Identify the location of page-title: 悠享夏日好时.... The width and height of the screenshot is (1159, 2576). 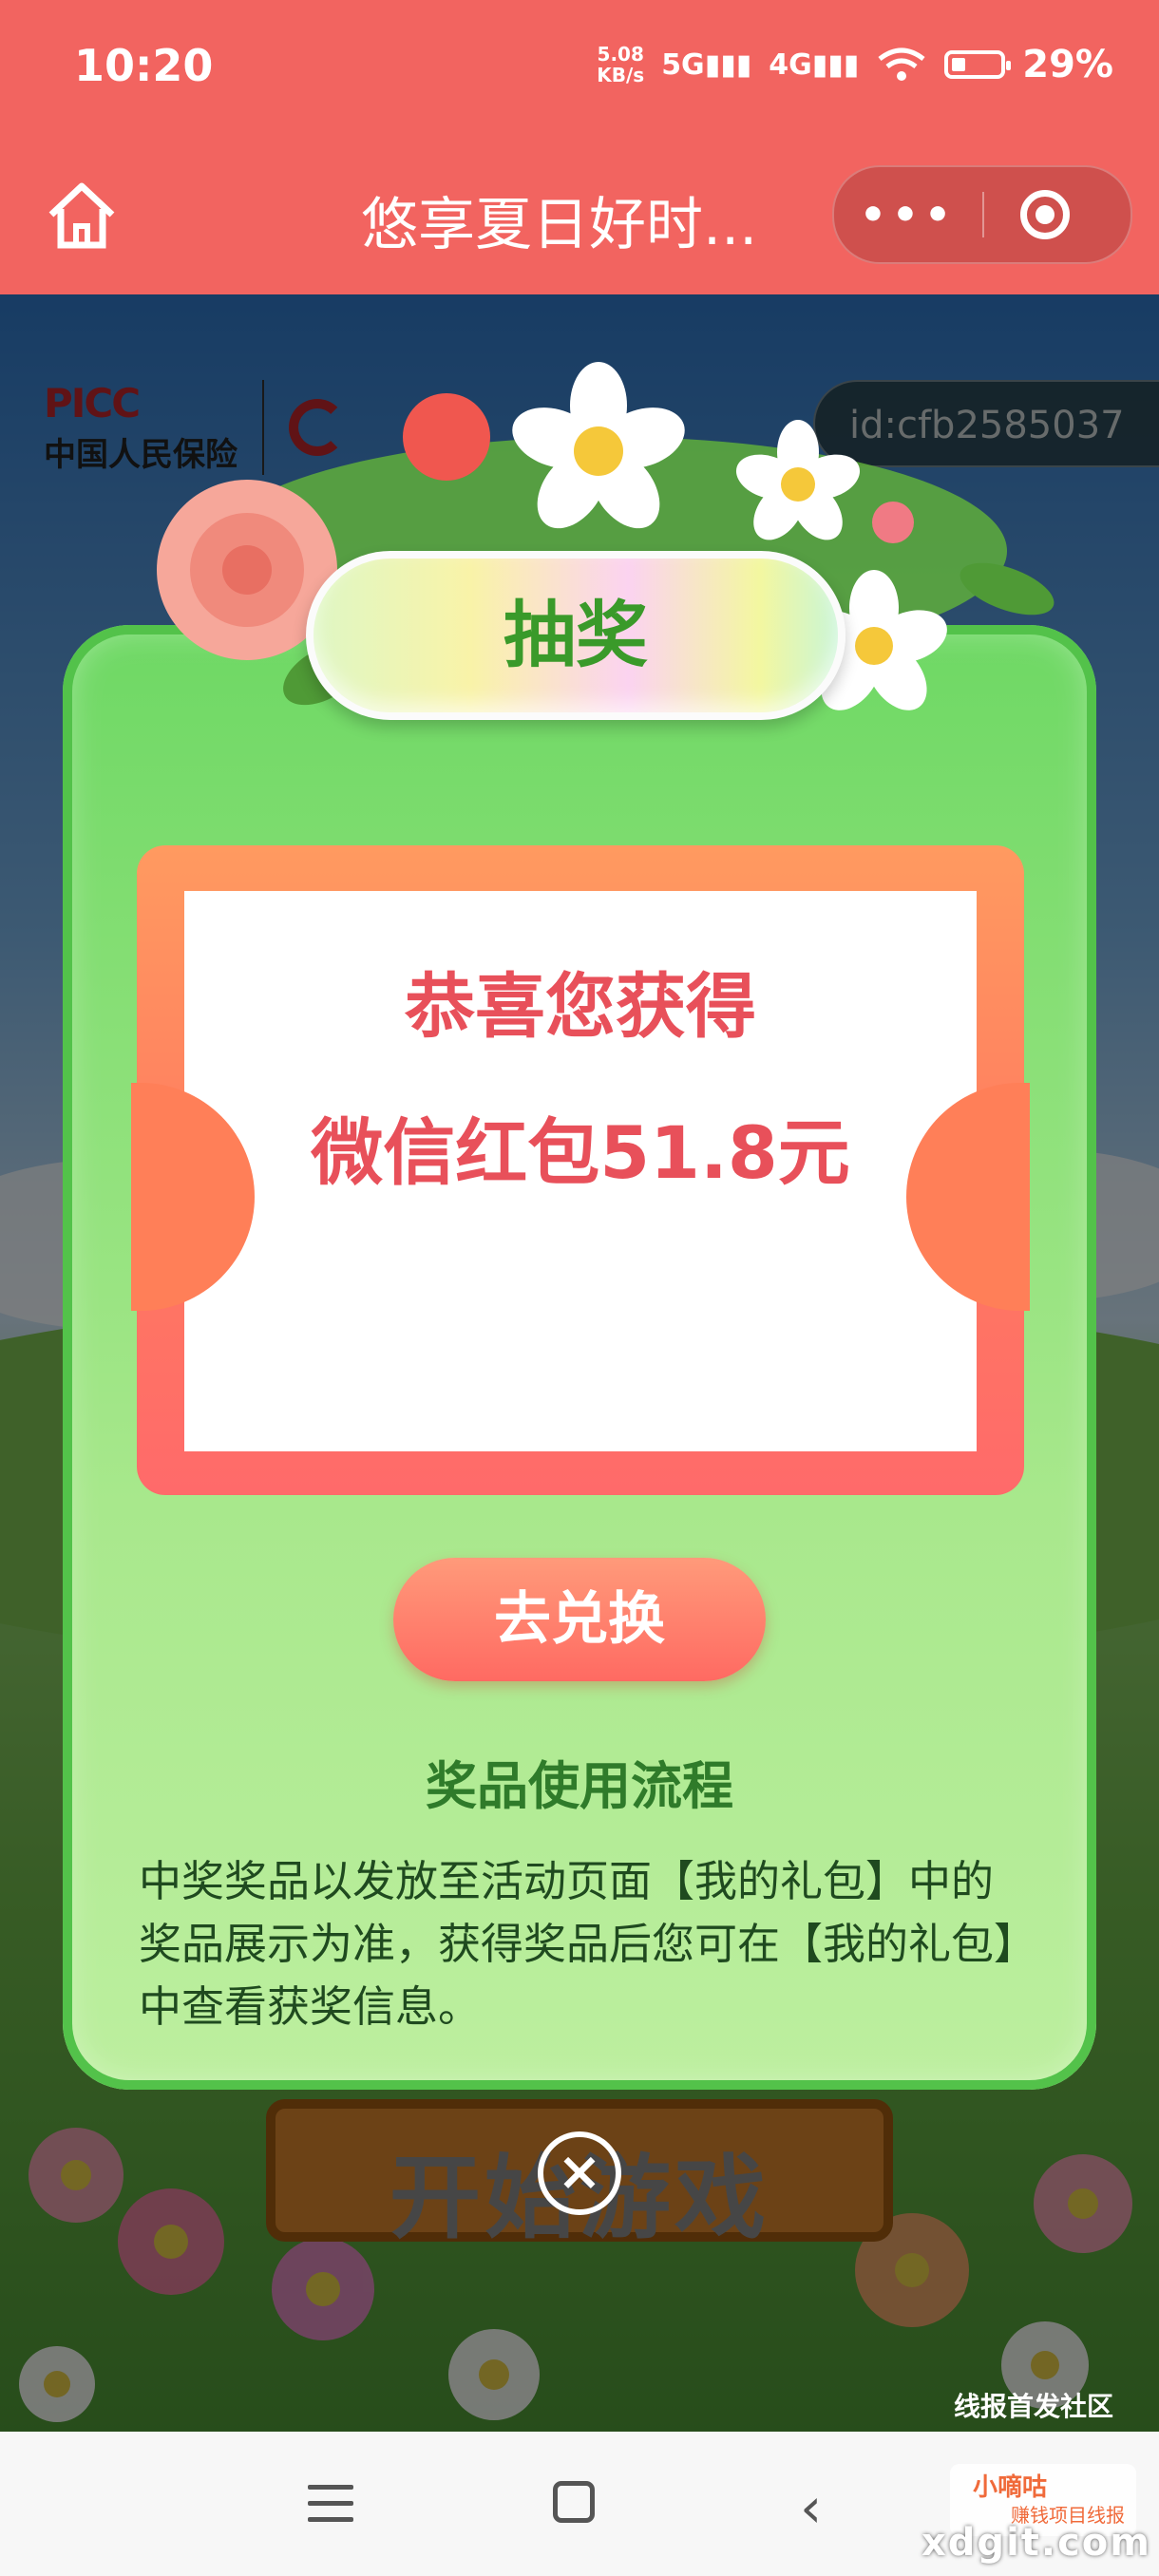
(559, 225).